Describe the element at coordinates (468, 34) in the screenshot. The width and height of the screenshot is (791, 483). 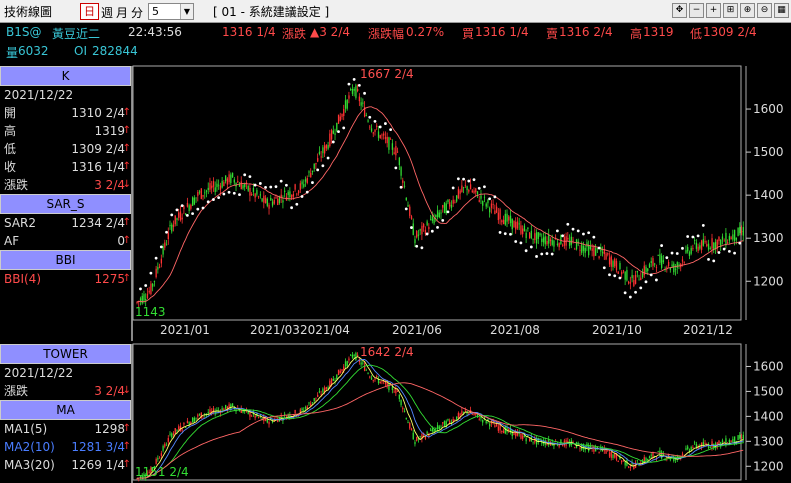
I see `quote-bid-label: 買` at that location.